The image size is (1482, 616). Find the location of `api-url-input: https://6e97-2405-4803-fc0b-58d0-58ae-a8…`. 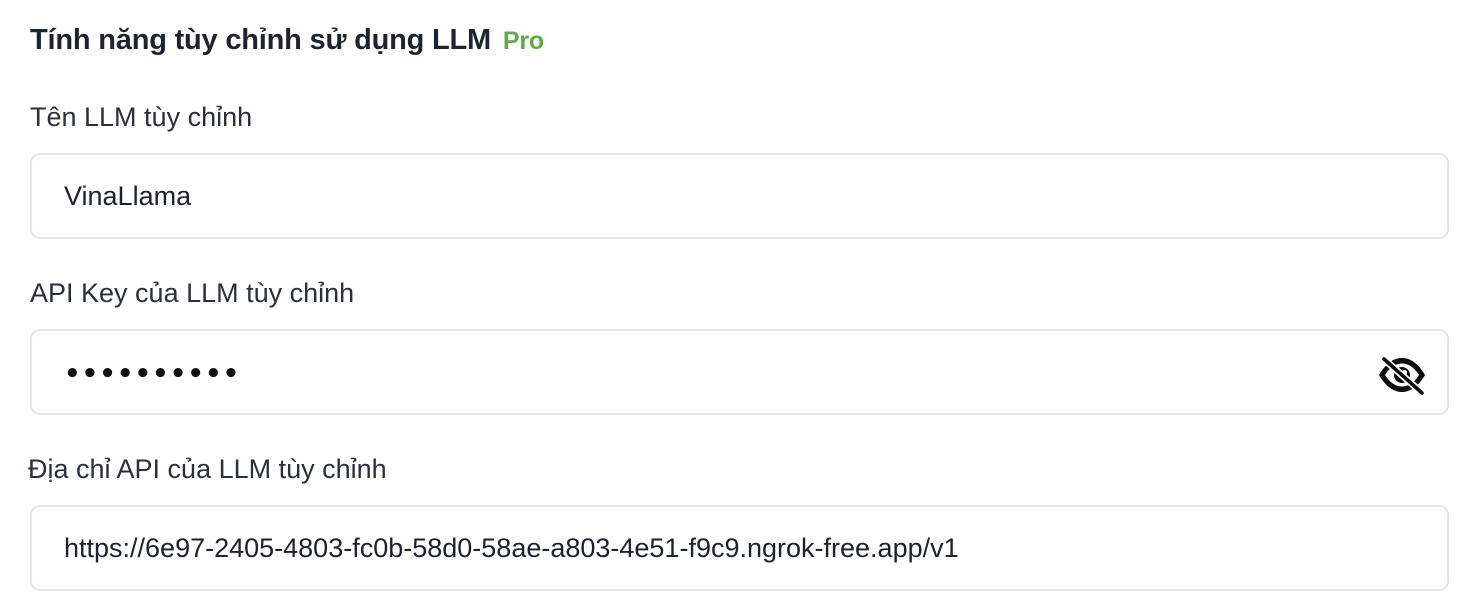

api-url-input: https://6e97-2405-4803-fc0b-58d0-58ae-a8… is located at coordinates (739, 548).